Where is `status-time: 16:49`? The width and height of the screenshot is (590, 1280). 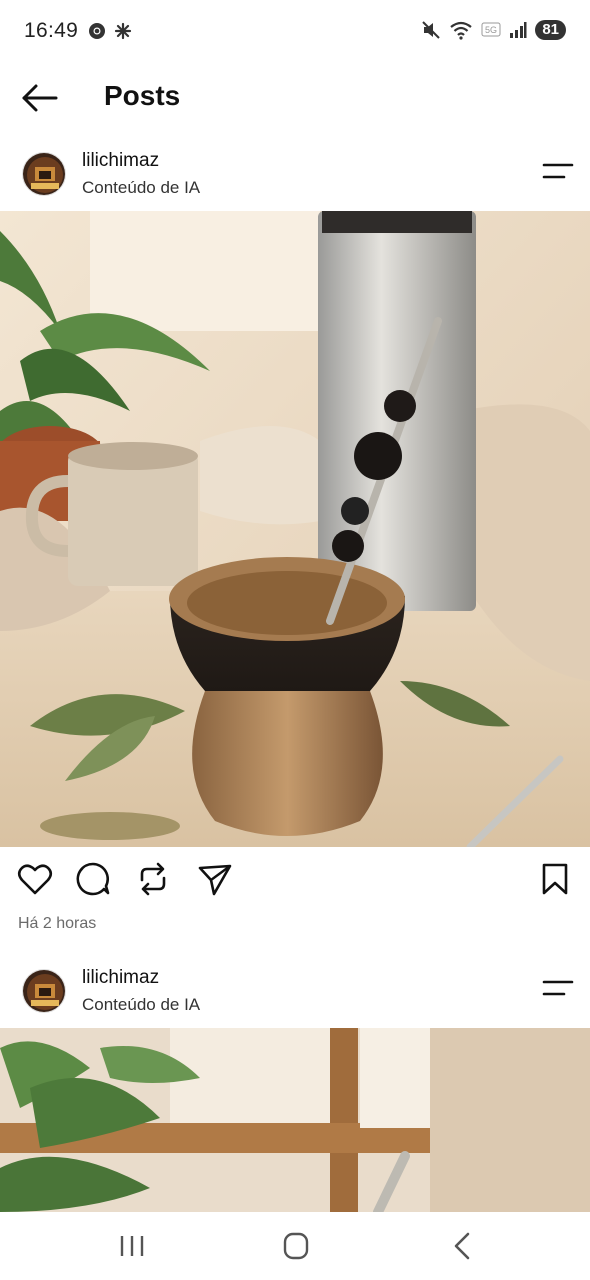
status-time: 16:49 is located at coordinates (51, 30).